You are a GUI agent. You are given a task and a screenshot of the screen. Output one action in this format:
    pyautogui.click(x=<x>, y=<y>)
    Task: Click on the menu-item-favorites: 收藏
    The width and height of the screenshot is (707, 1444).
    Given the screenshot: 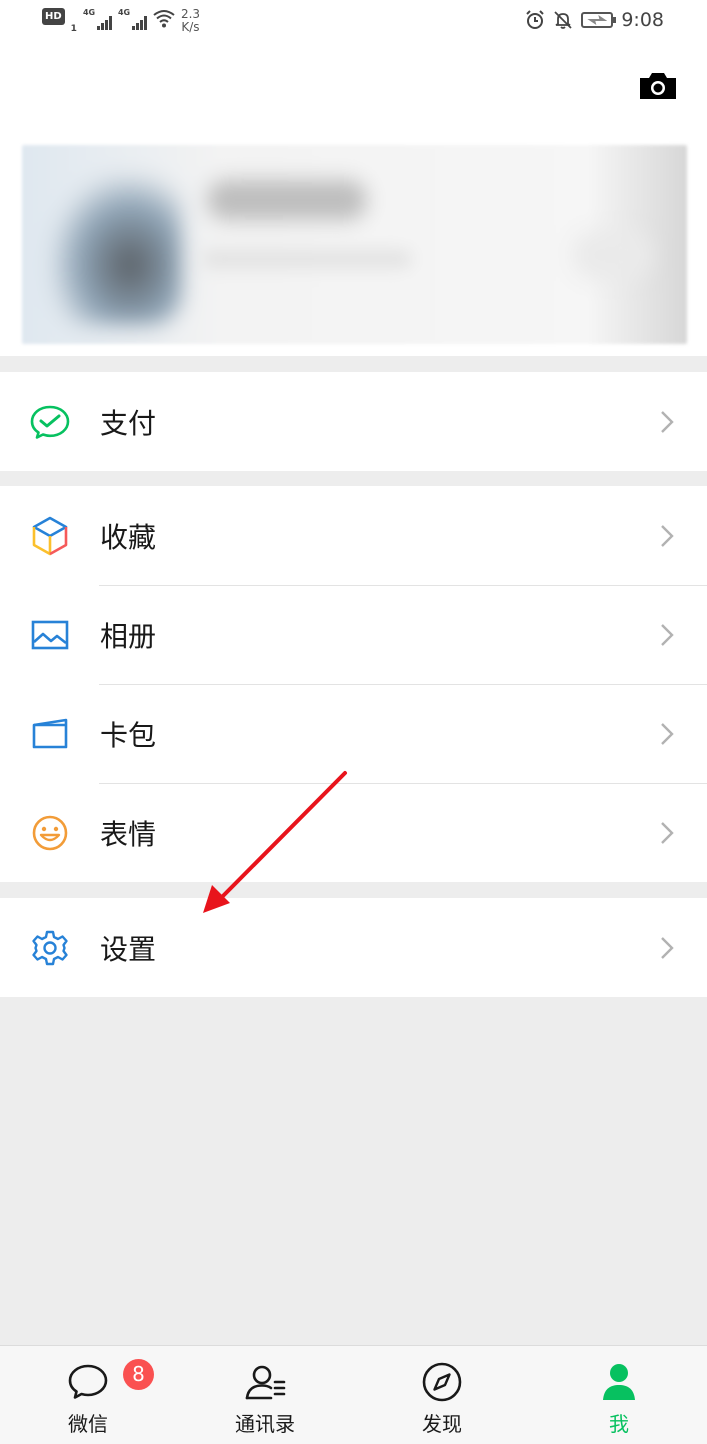 What is the action you would take?
    pyautogui.click(x=353, y=535)
    